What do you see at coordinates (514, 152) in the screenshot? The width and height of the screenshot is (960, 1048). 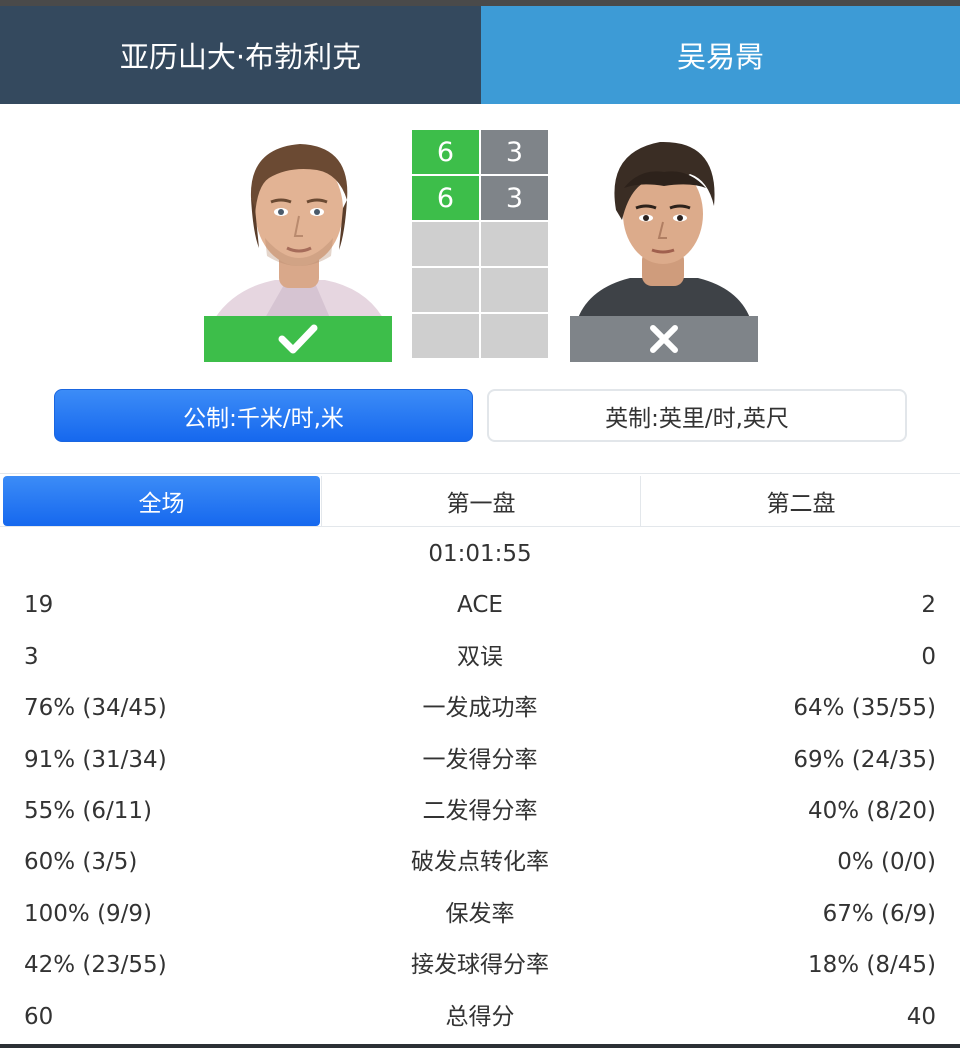 I see `set-1-right-score: 3` at bounding box center [514, 152].